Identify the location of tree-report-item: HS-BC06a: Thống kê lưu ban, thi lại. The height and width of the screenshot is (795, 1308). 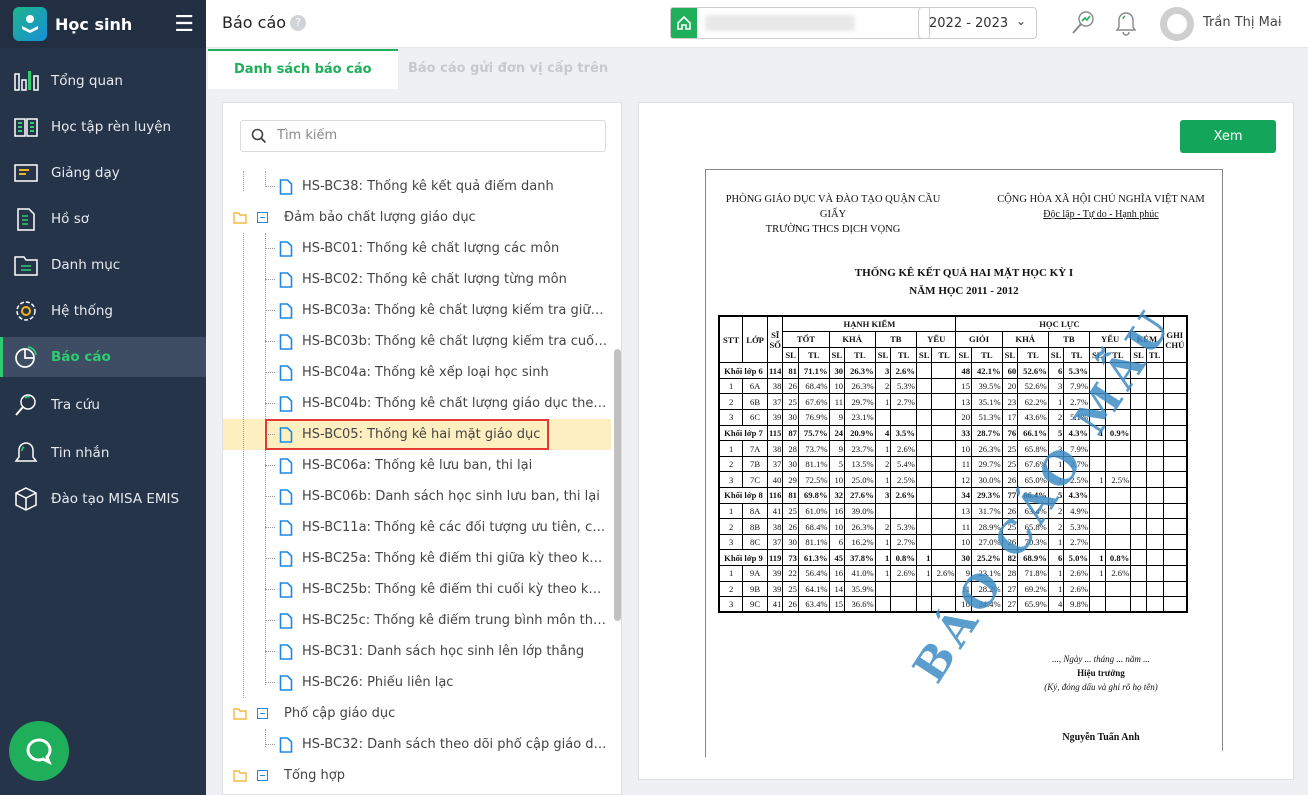
(417, 465).